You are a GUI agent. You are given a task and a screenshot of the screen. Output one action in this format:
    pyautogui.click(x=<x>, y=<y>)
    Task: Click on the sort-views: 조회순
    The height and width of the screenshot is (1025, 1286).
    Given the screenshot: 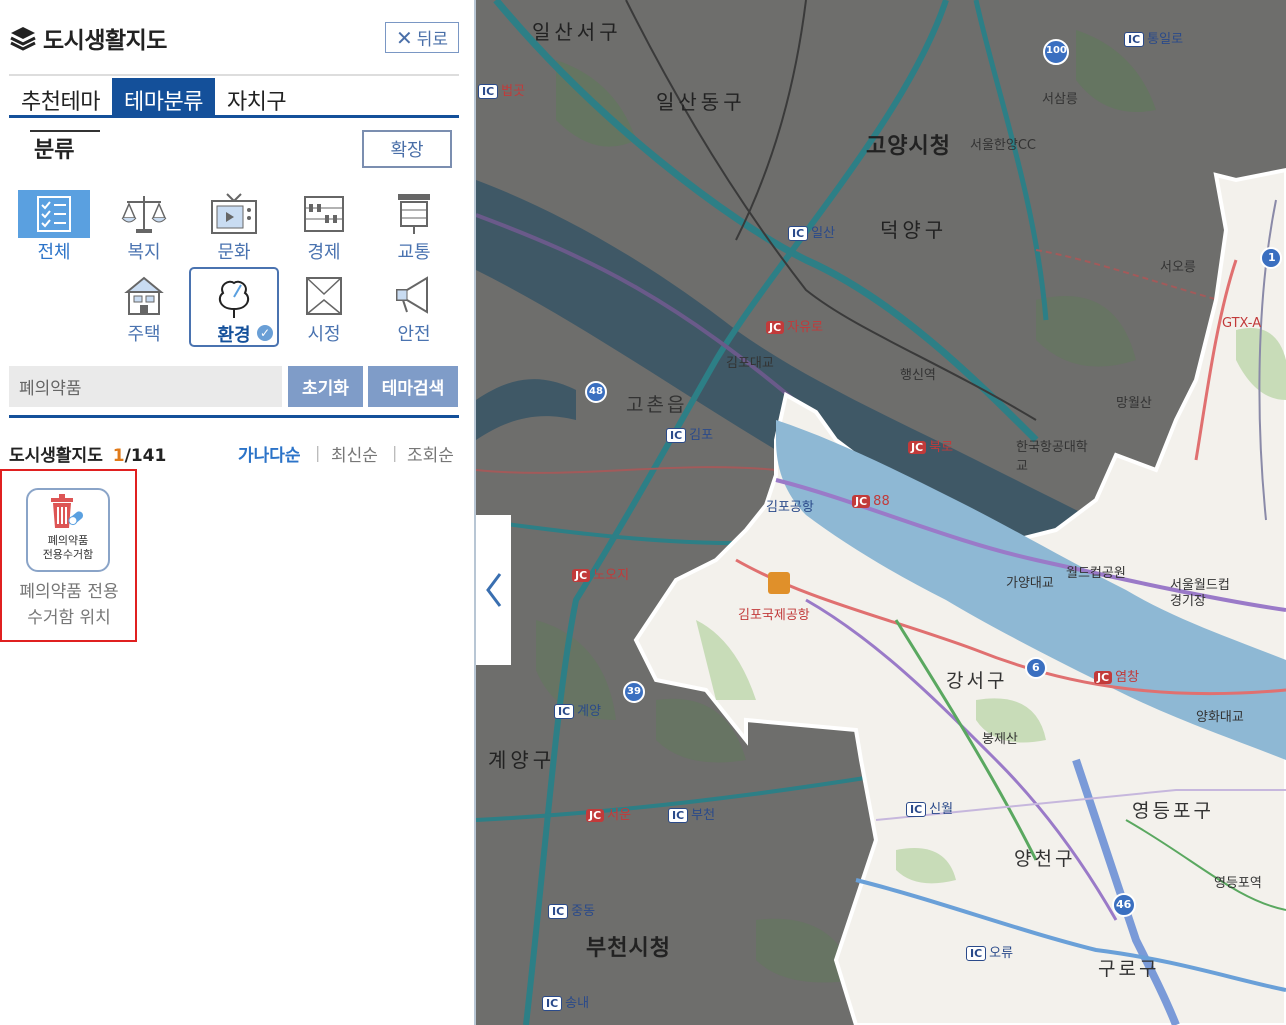 What is the action you would take?
    pyautogui.click(x=430, y=453)
    